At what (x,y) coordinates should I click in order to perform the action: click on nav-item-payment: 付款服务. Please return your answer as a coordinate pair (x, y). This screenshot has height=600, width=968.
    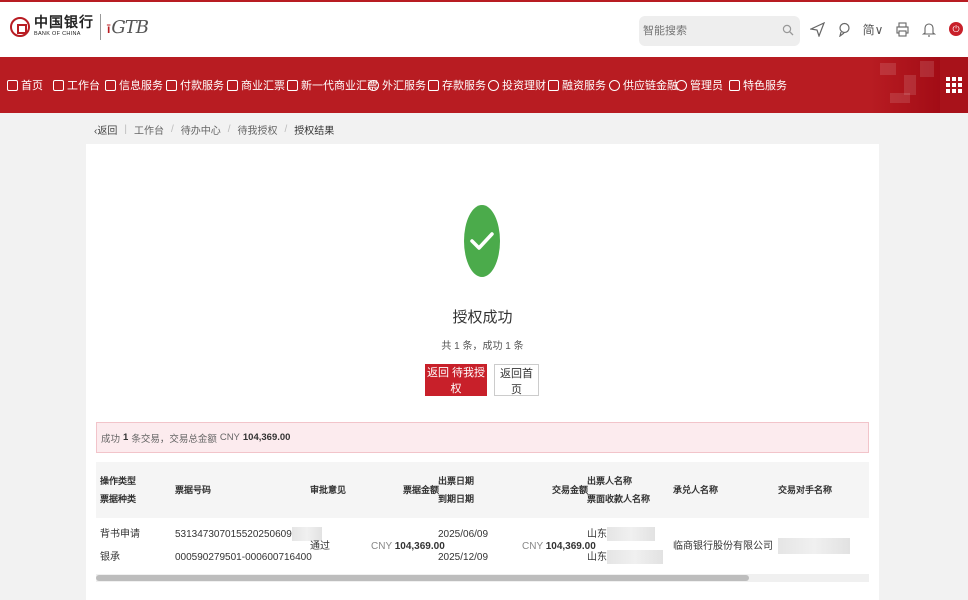
    Looking at the image, I should click on (195, 85).